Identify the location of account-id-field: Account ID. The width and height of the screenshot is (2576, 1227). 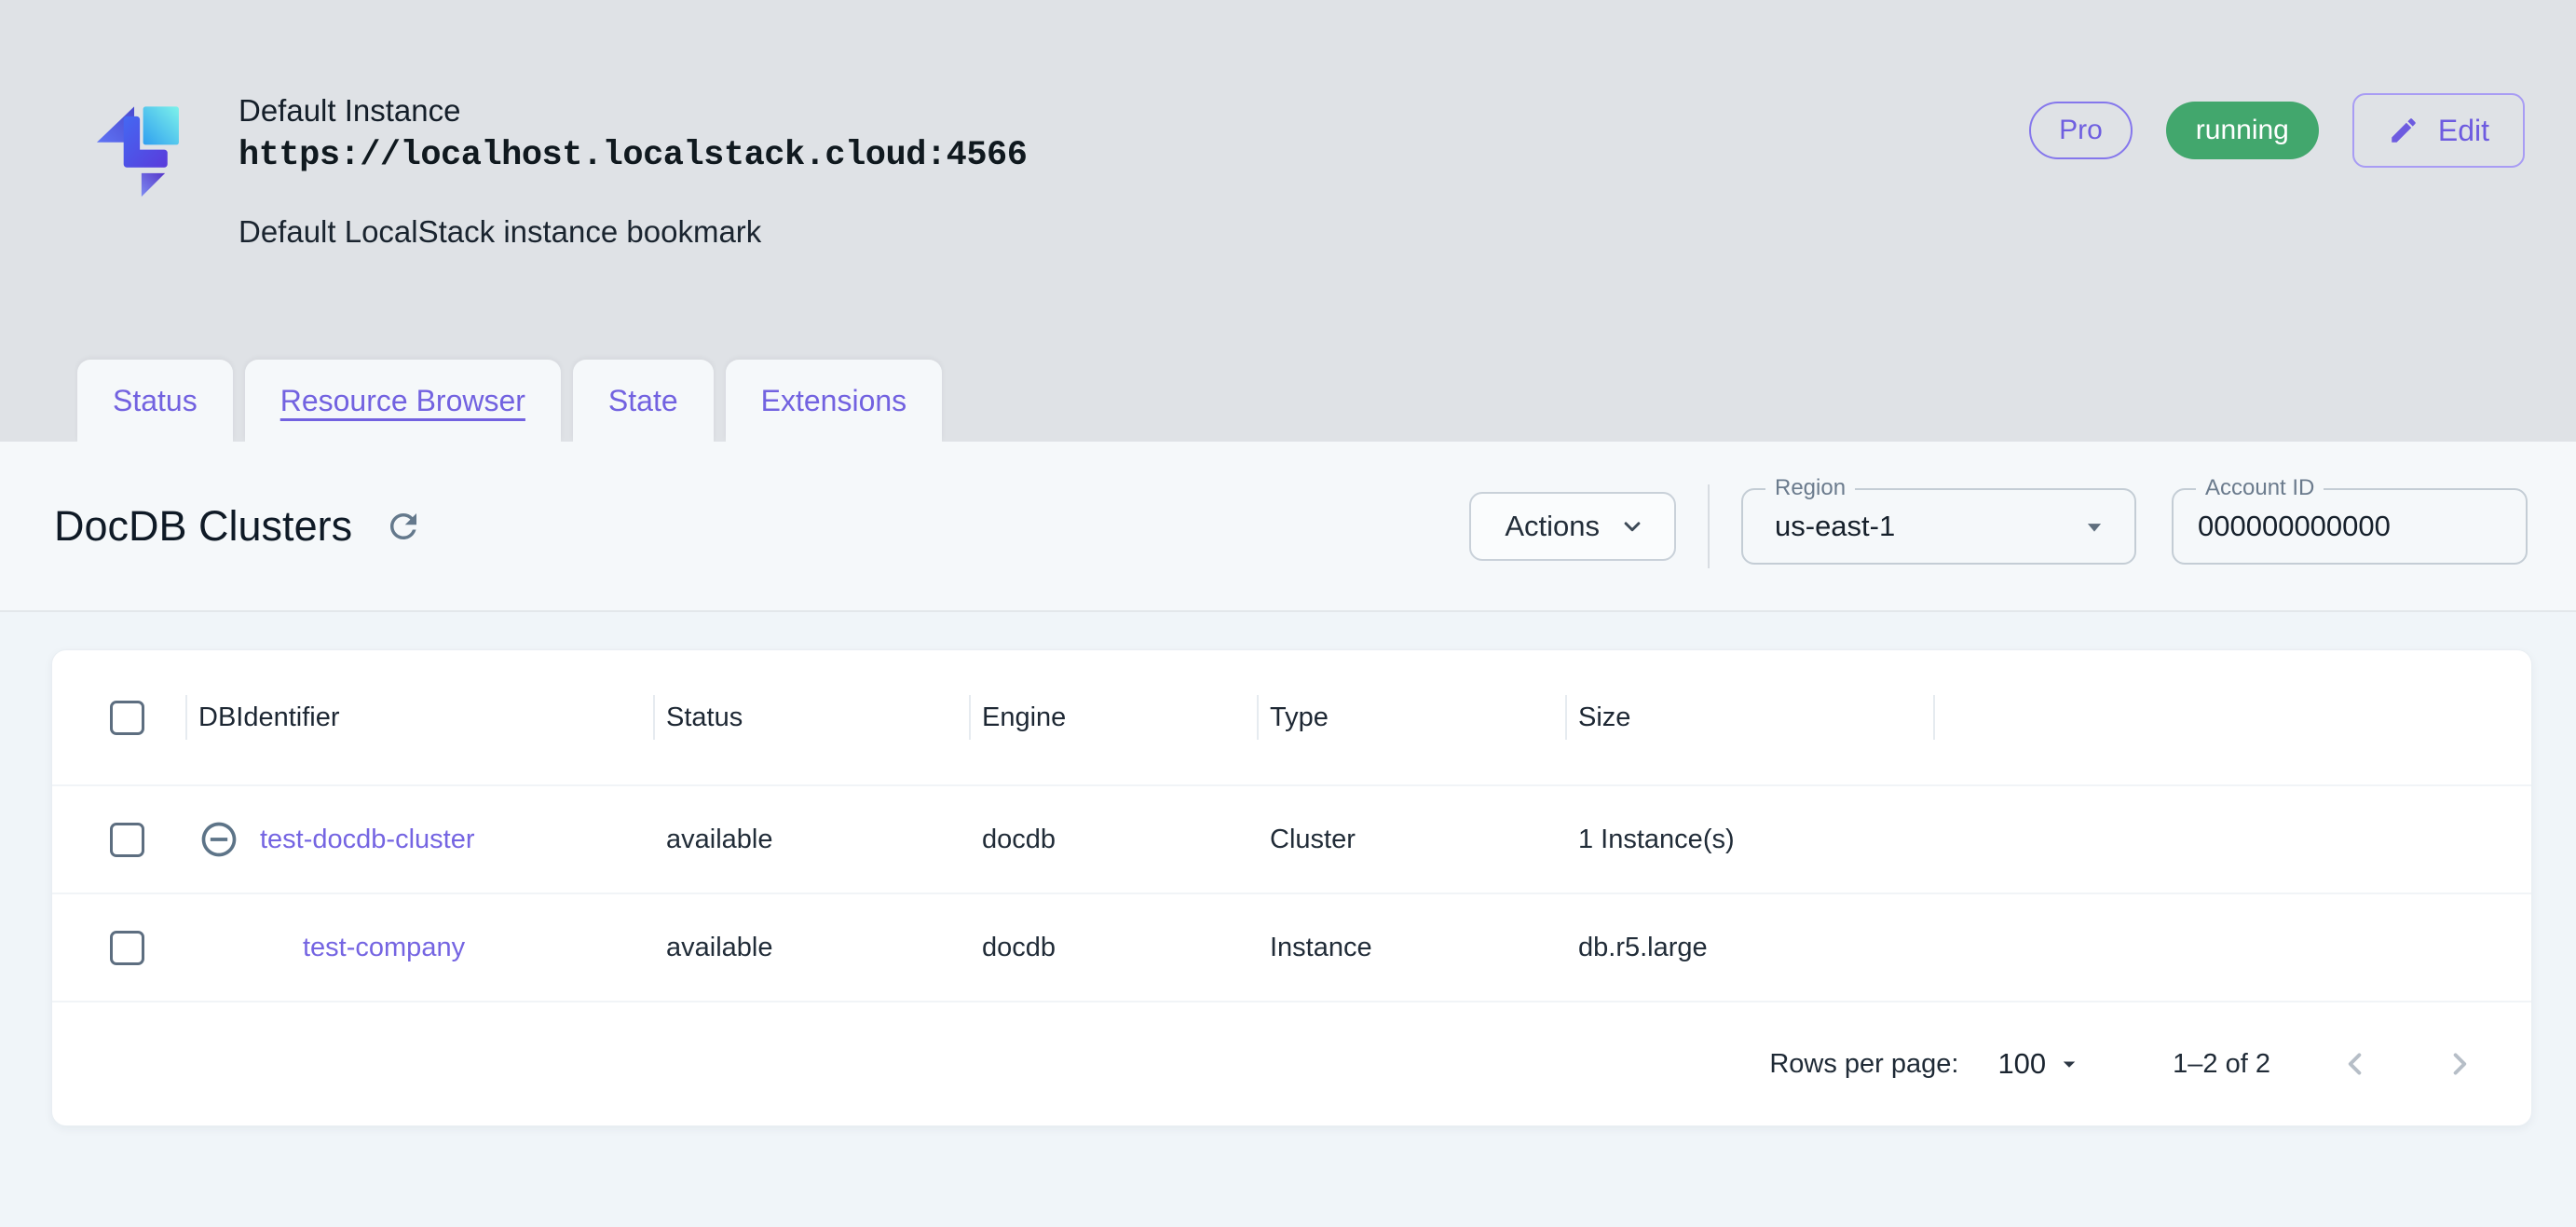
(2350, 519).